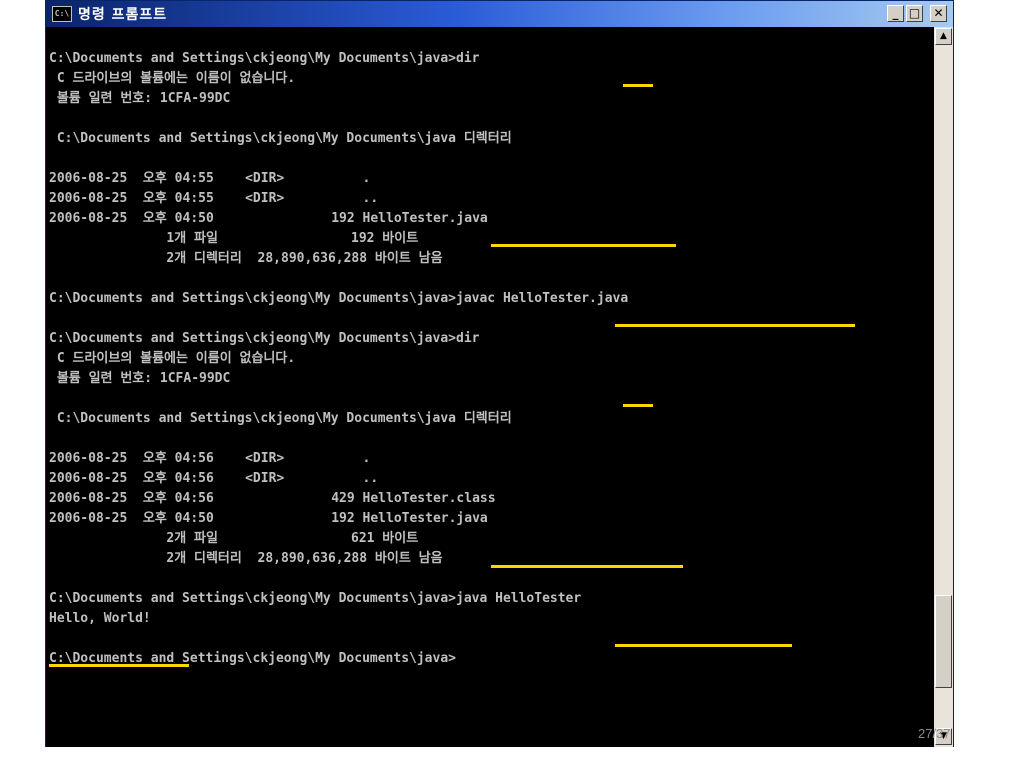 This screenshot has height=768, width=1024. What do you see at coordinates (62, 14) in the screenshot?
I see `command-prompt-icon: C:\` at bounding box center [62, 14].